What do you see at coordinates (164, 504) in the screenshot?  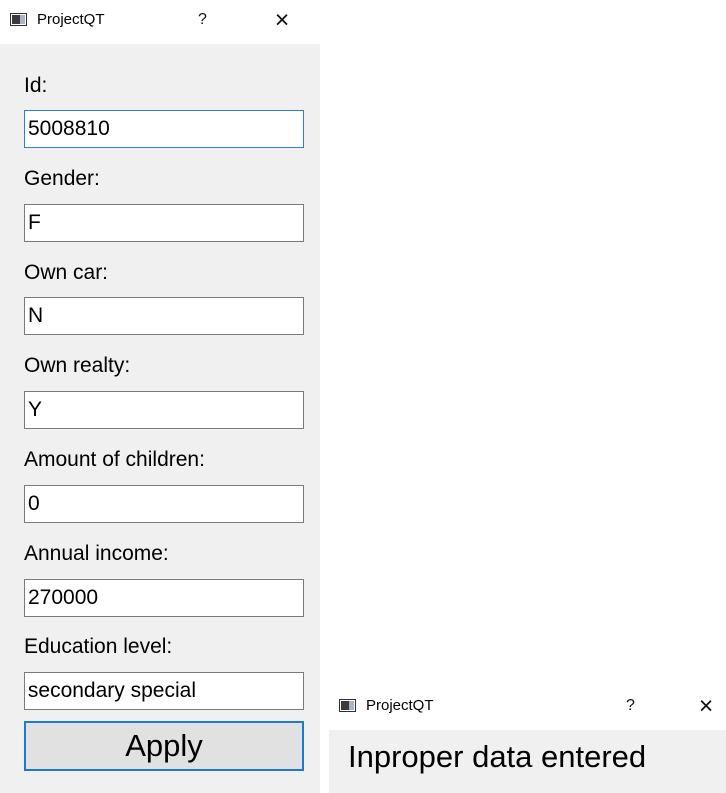 I see `children-field` at bounding box center [164, 504].